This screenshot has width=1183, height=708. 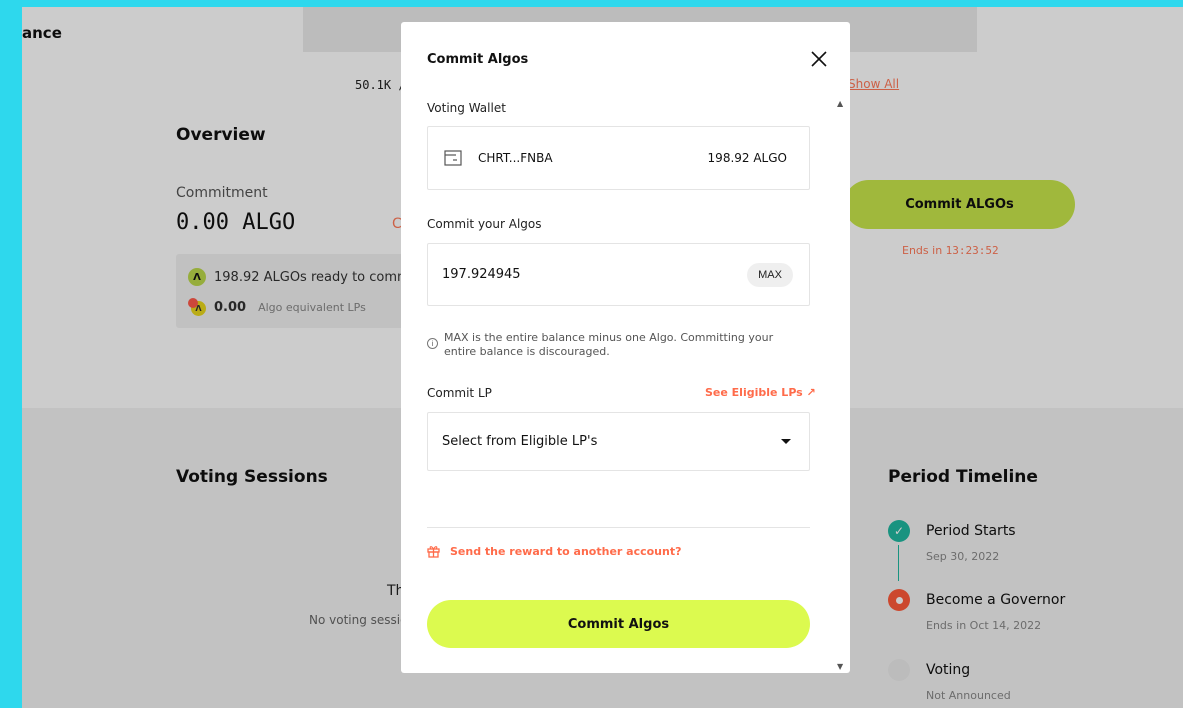 I want to click on amount-field: MAX, so click(x=618, y=274).